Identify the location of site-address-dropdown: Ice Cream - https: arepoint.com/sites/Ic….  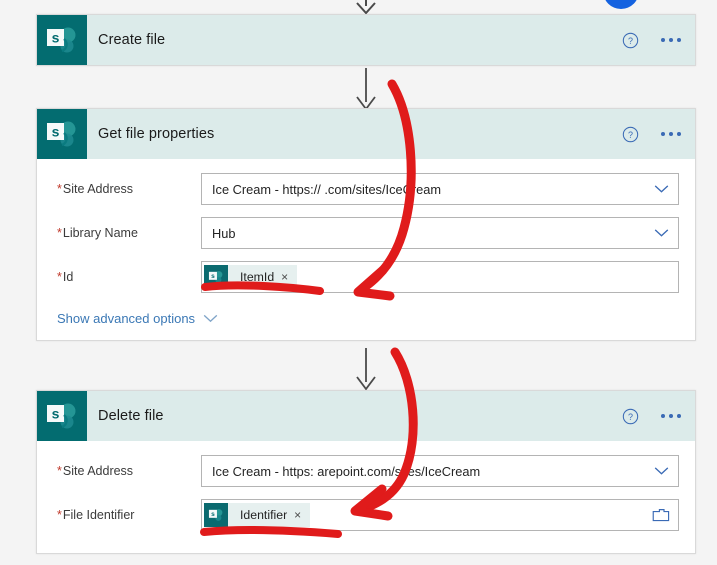
(440, 471).